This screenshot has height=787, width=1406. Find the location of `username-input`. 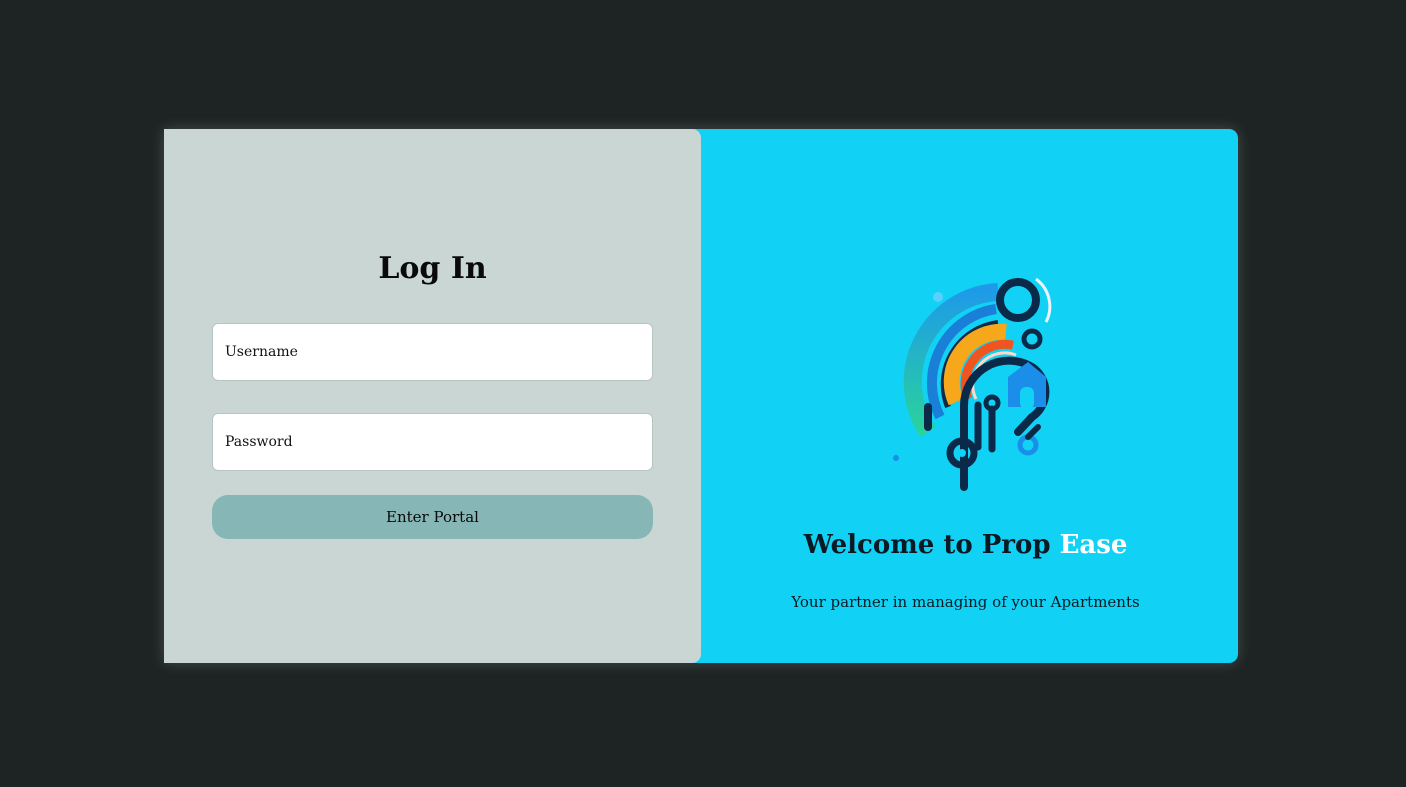

username-input is located at coordinates (432, 352).